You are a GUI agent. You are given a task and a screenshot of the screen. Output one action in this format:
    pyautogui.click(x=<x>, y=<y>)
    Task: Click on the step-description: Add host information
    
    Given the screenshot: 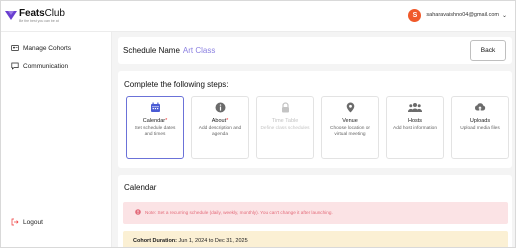 What is the action you would take?
    pyautogui.click(x=415, y=128)
    